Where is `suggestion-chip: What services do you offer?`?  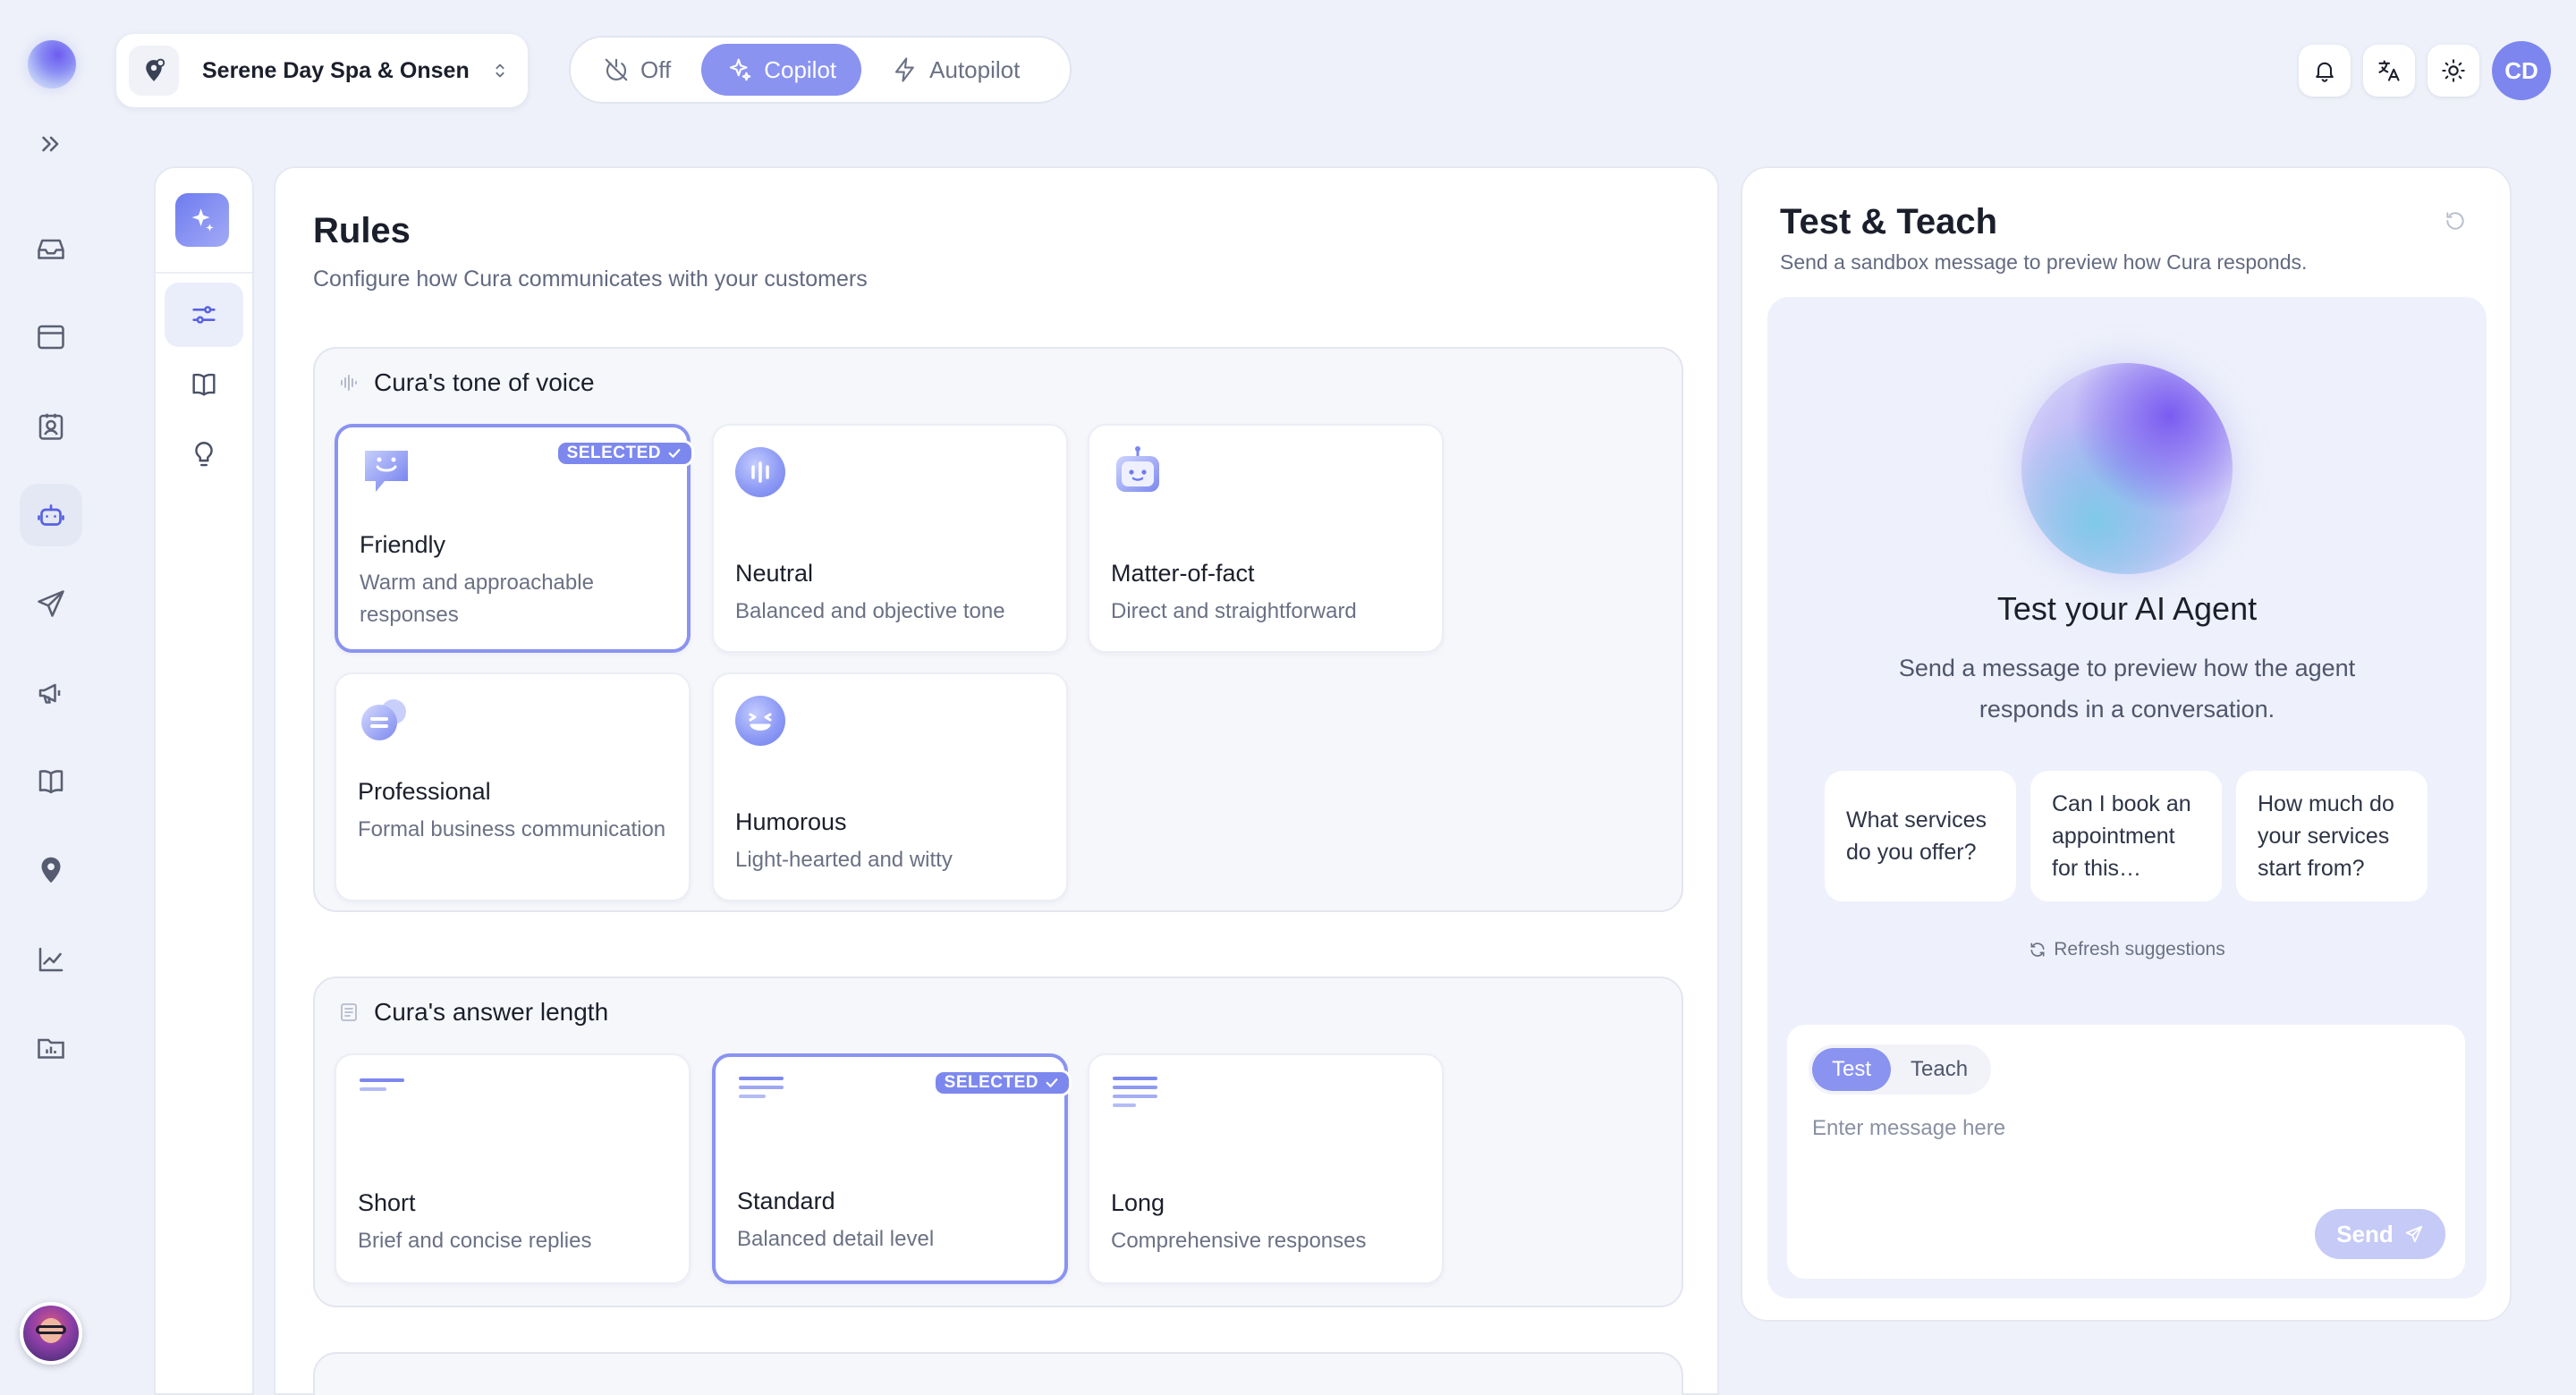
suggestion-chip: What services do you offer? is located at coordinates (1920, 836).